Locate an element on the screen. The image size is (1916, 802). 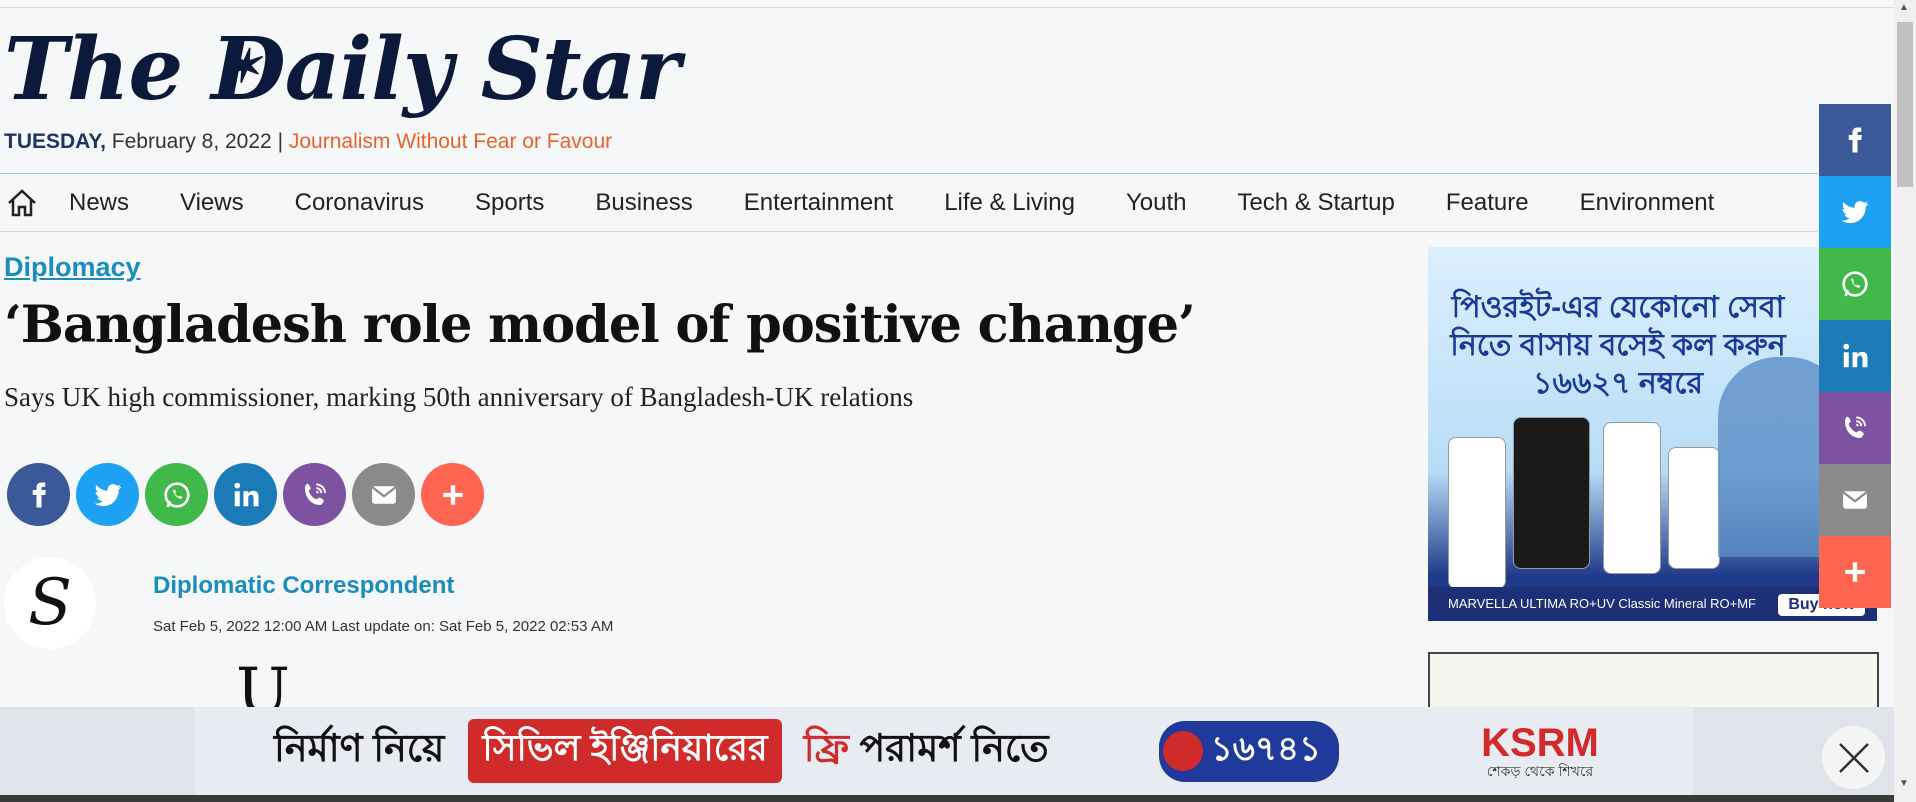
close-ad-button is located at coordinates (1853, 757).